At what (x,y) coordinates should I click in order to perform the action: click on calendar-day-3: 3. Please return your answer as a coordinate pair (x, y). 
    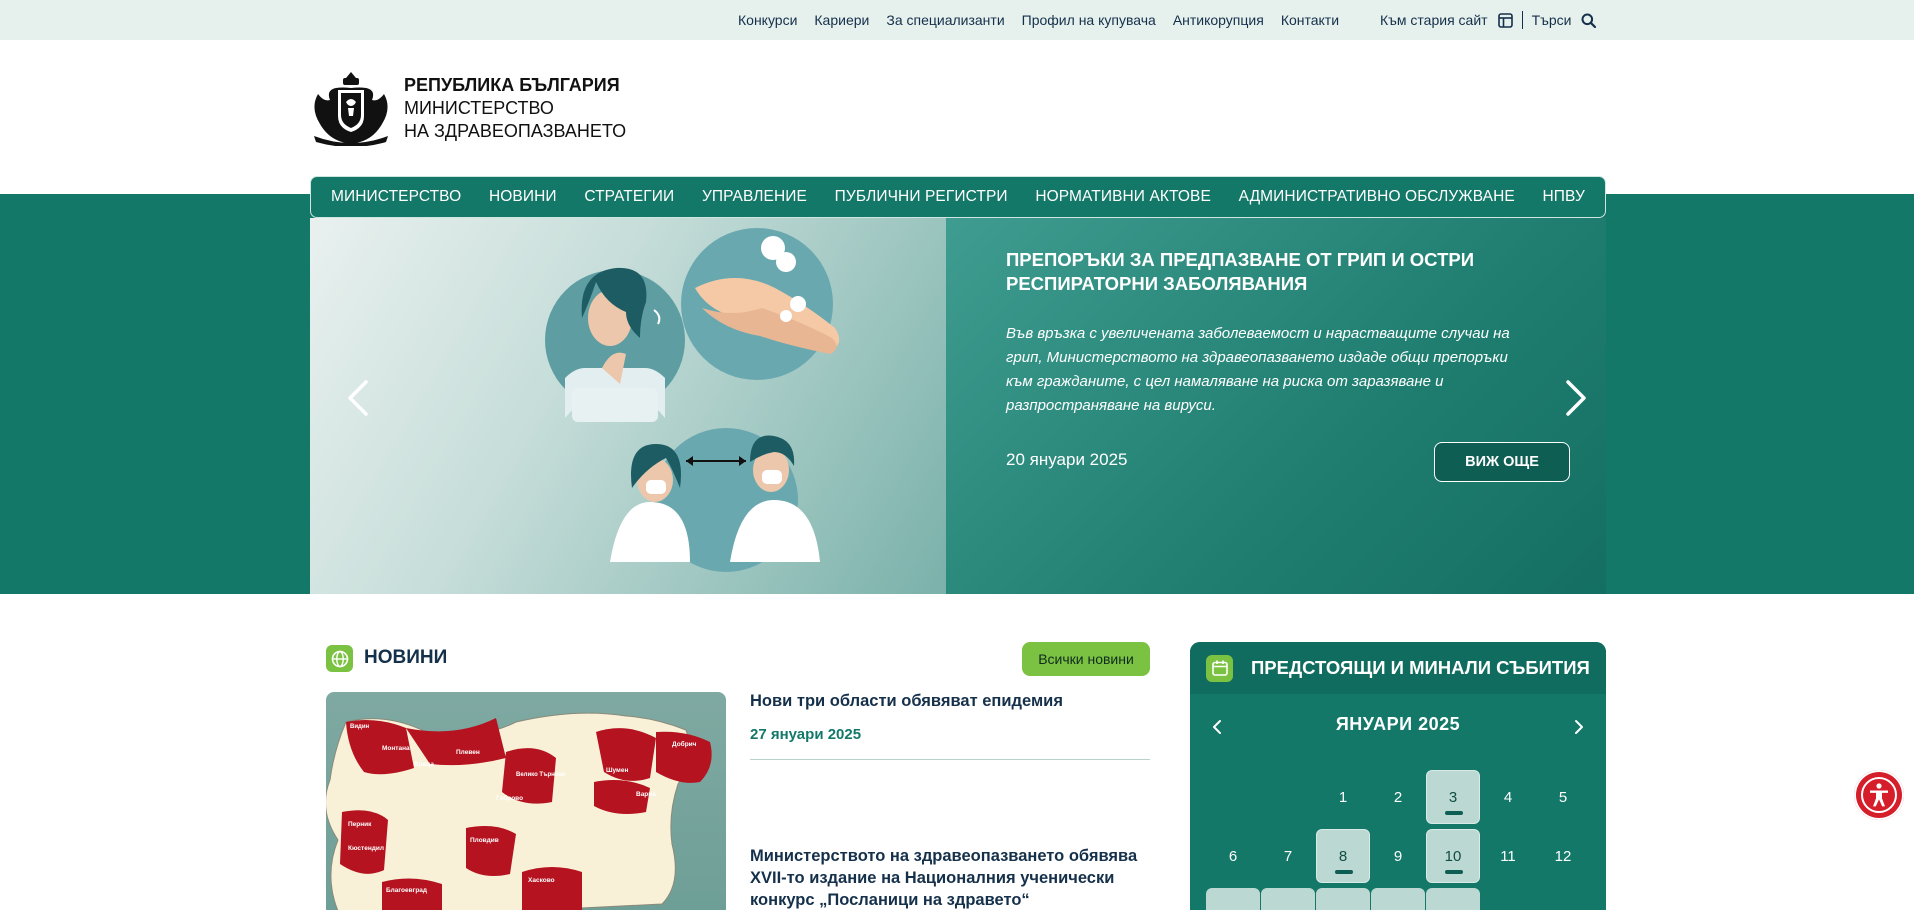
    Looking at the image, I should click on (1453, 797).